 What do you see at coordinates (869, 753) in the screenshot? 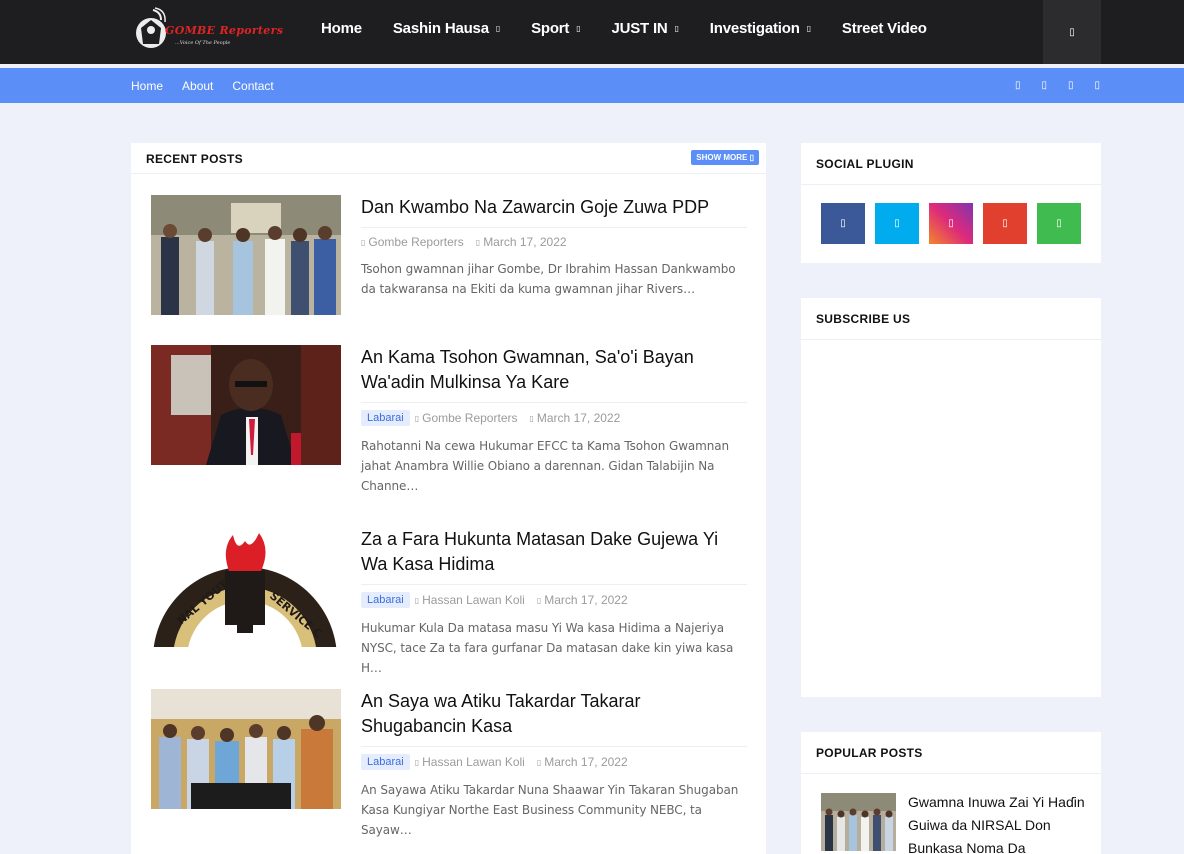
I see `widget-title: POPULAR POSTS` at bounding box center [869, 753].